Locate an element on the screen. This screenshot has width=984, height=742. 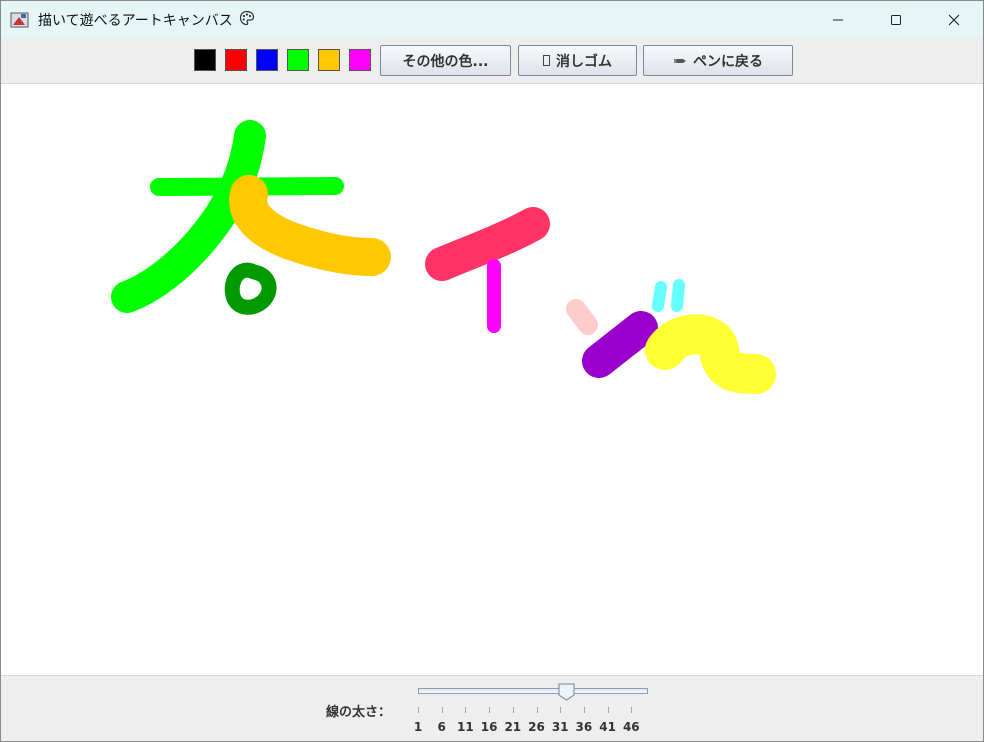
swatch-blue is located at coordinates (267, 60).